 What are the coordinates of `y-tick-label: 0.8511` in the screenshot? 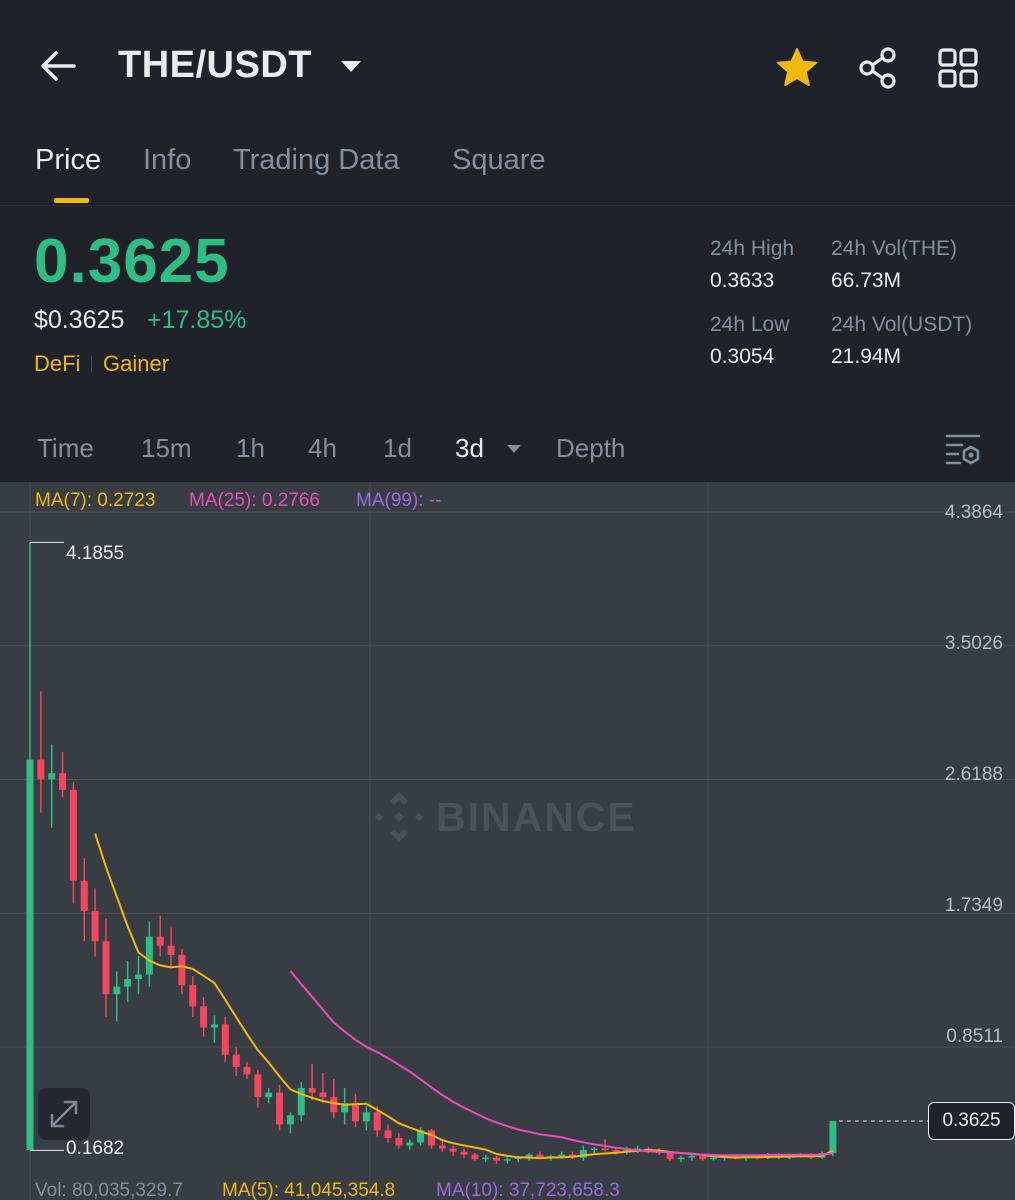 It's located at (974, 1036).